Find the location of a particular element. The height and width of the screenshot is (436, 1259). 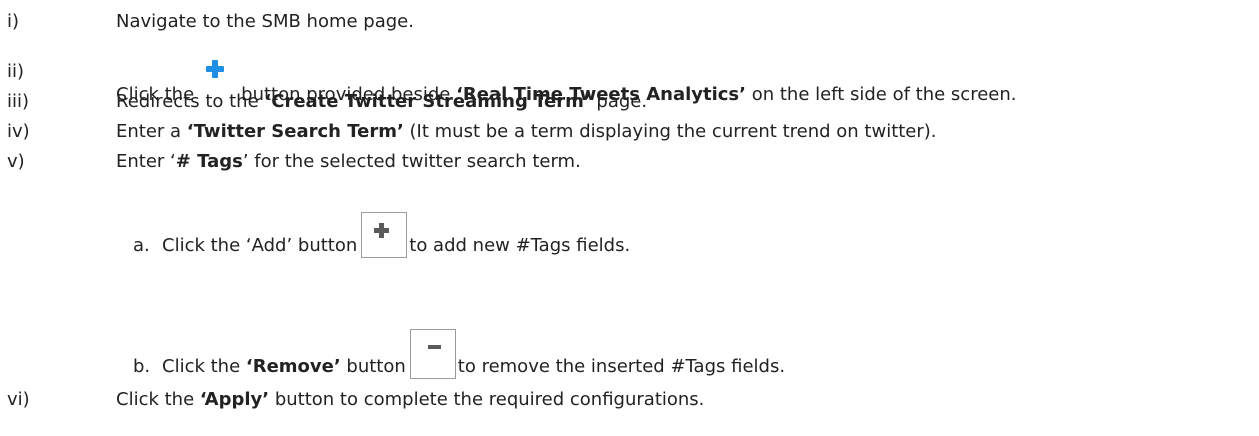

remove-box-icon is located at coordinates (432, 354).